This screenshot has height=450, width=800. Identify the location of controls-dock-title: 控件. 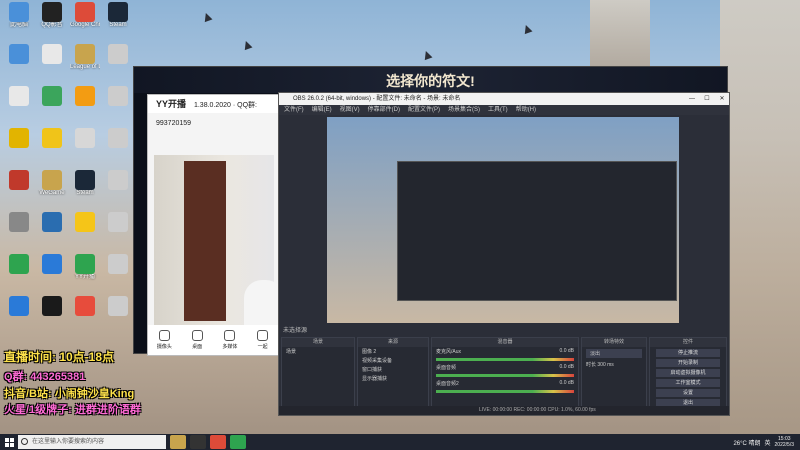
(688, 342).